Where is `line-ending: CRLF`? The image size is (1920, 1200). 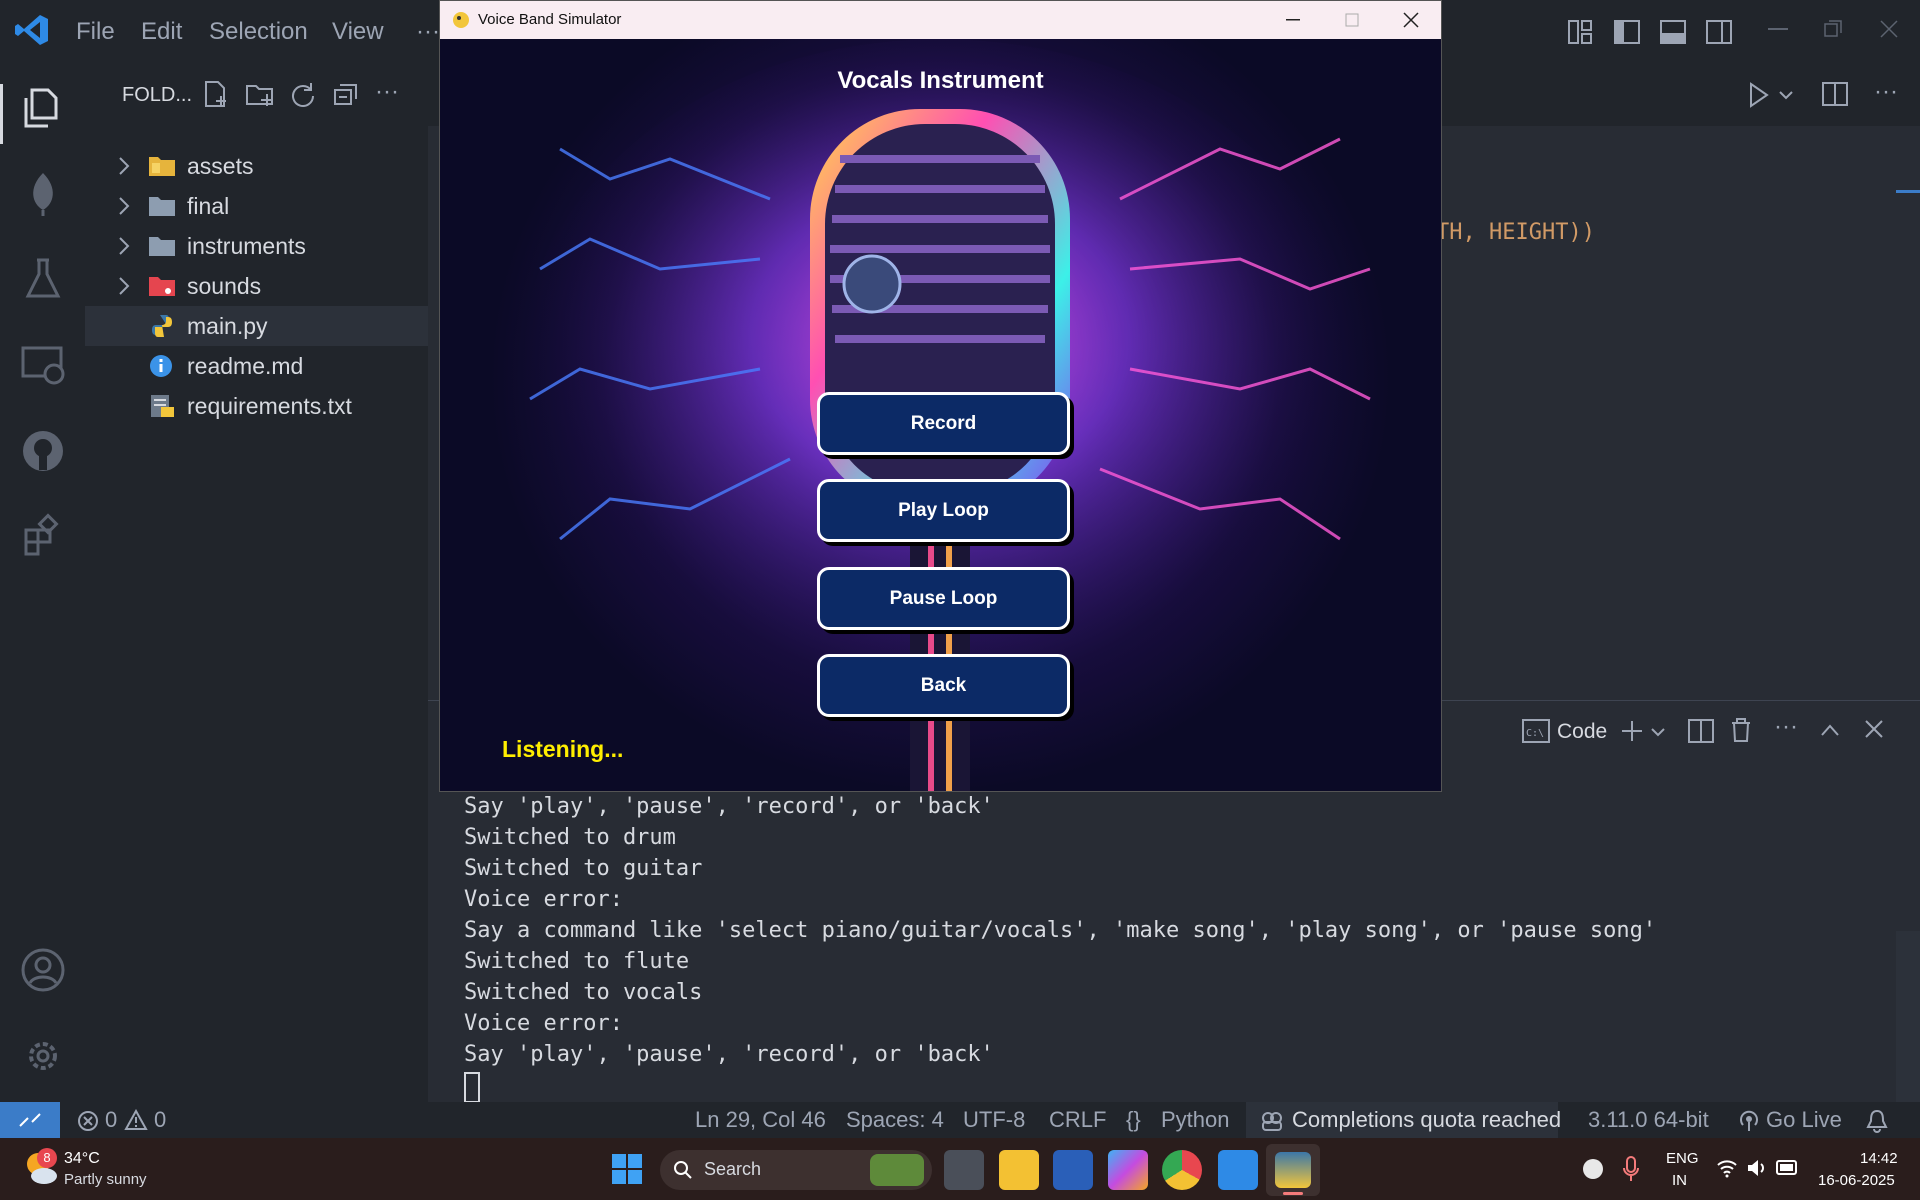
line-ending: CRLF is located at coordinates (1077, 1120).